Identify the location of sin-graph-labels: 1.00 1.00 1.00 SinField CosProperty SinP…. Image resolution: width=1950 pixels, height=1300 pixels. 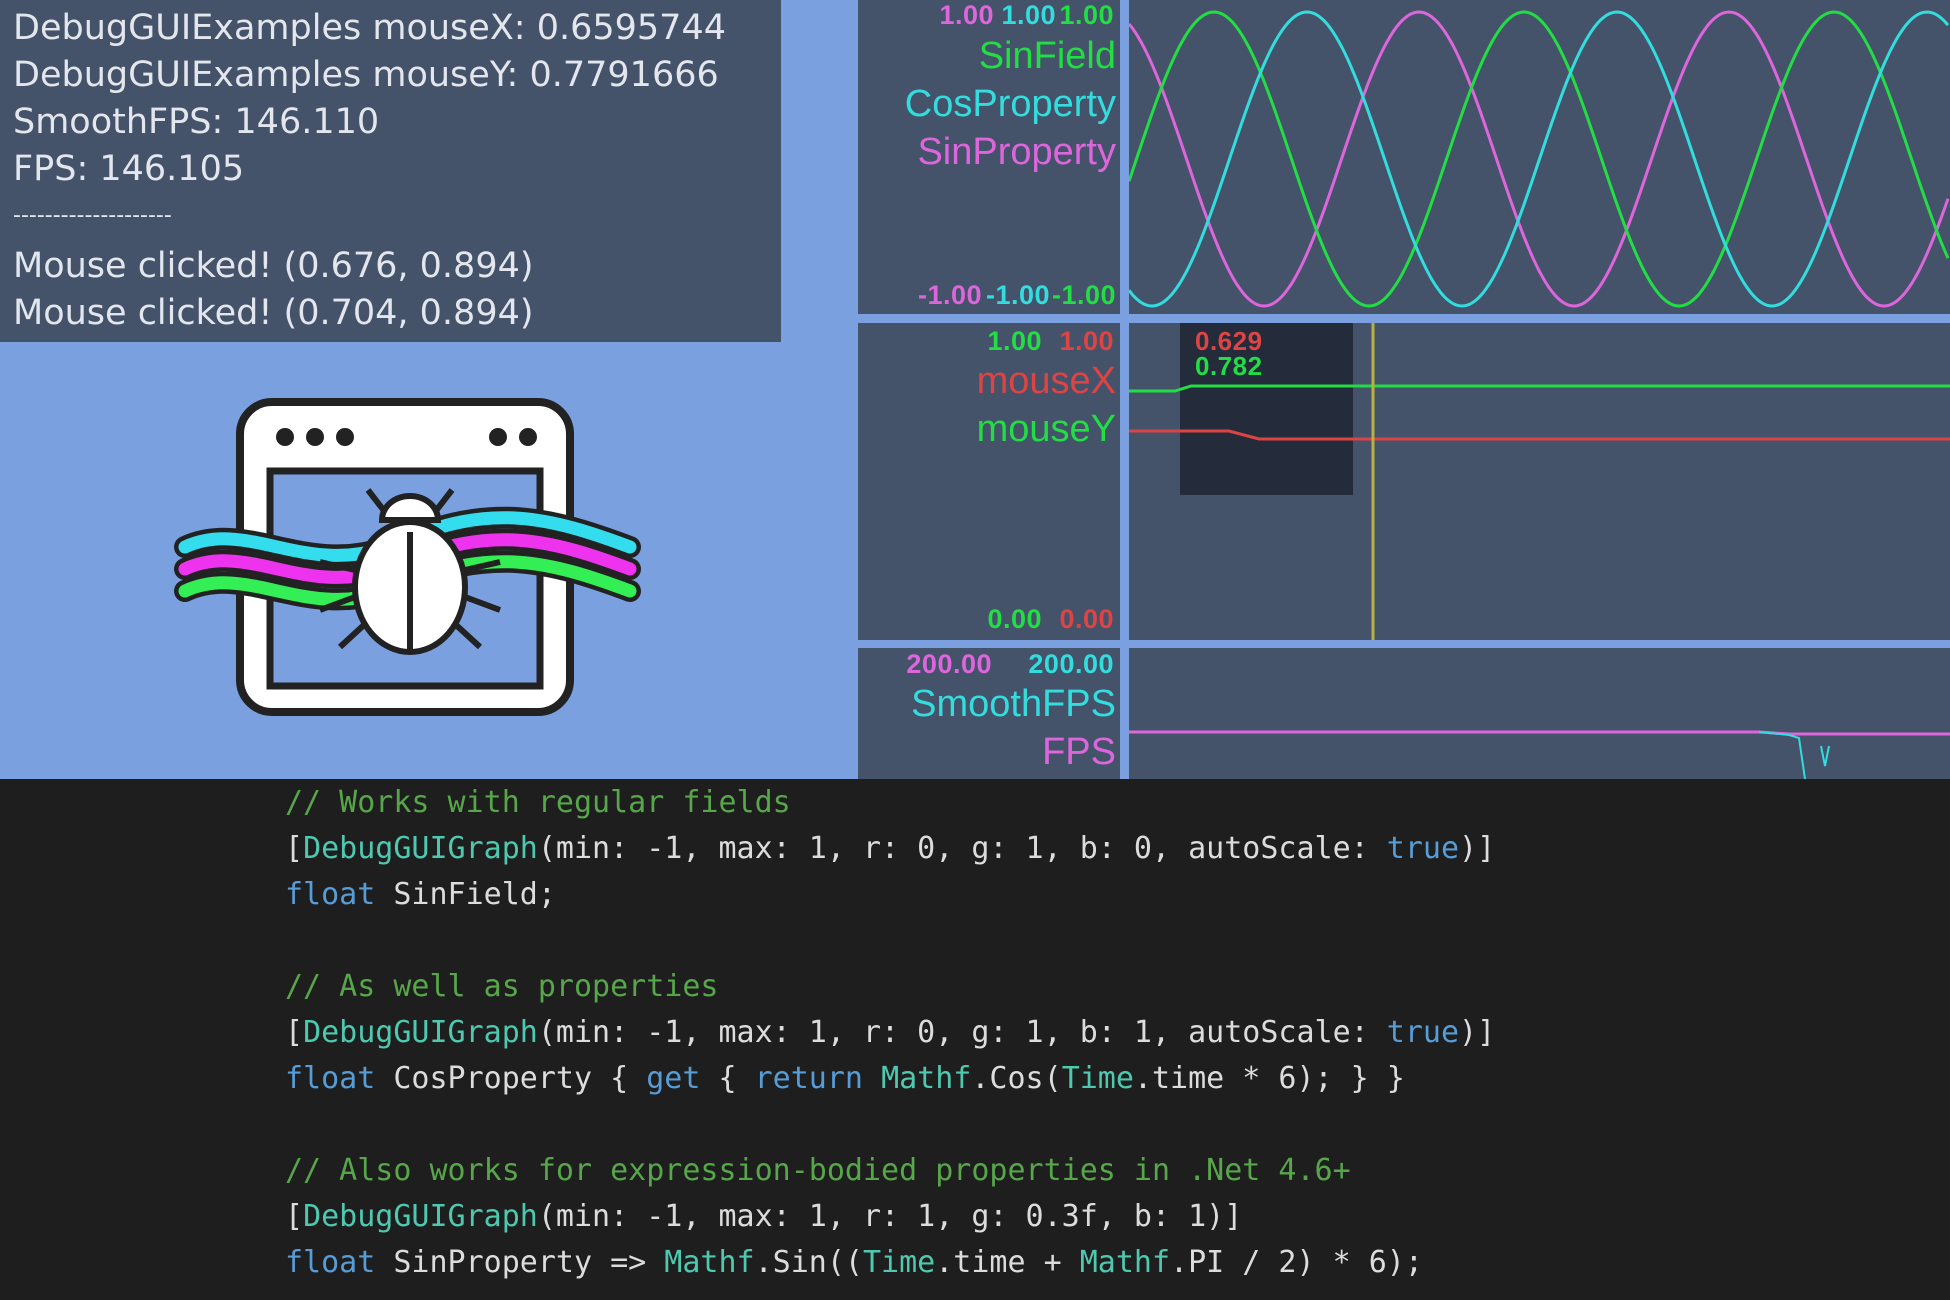
(989, 157).